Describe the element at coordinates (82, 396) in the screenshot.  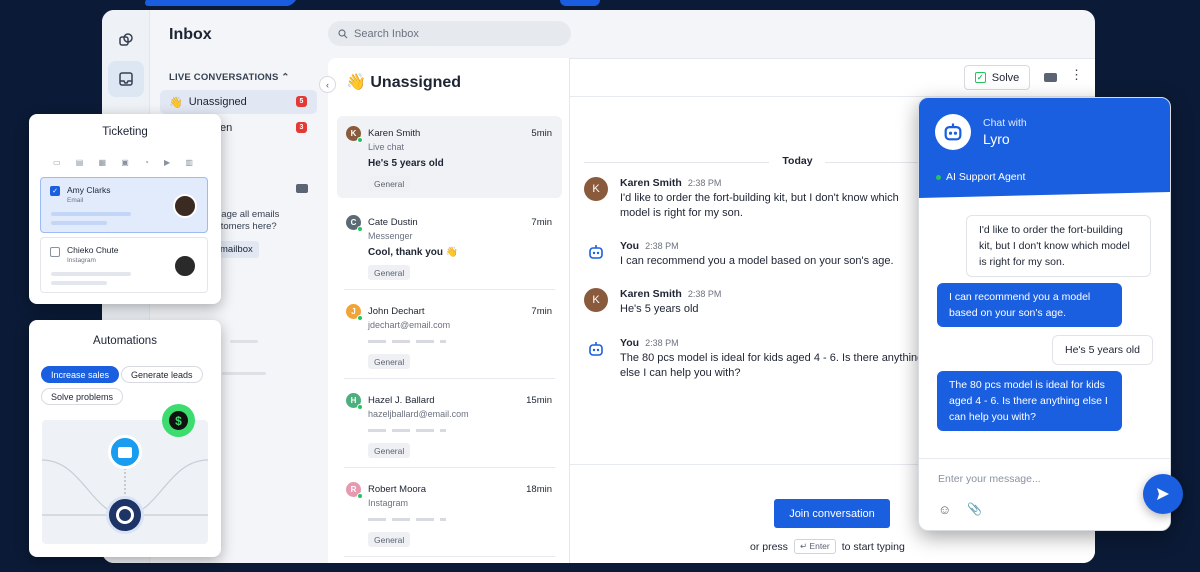
I see `pill-solve-problems: Solve problems` at that location.